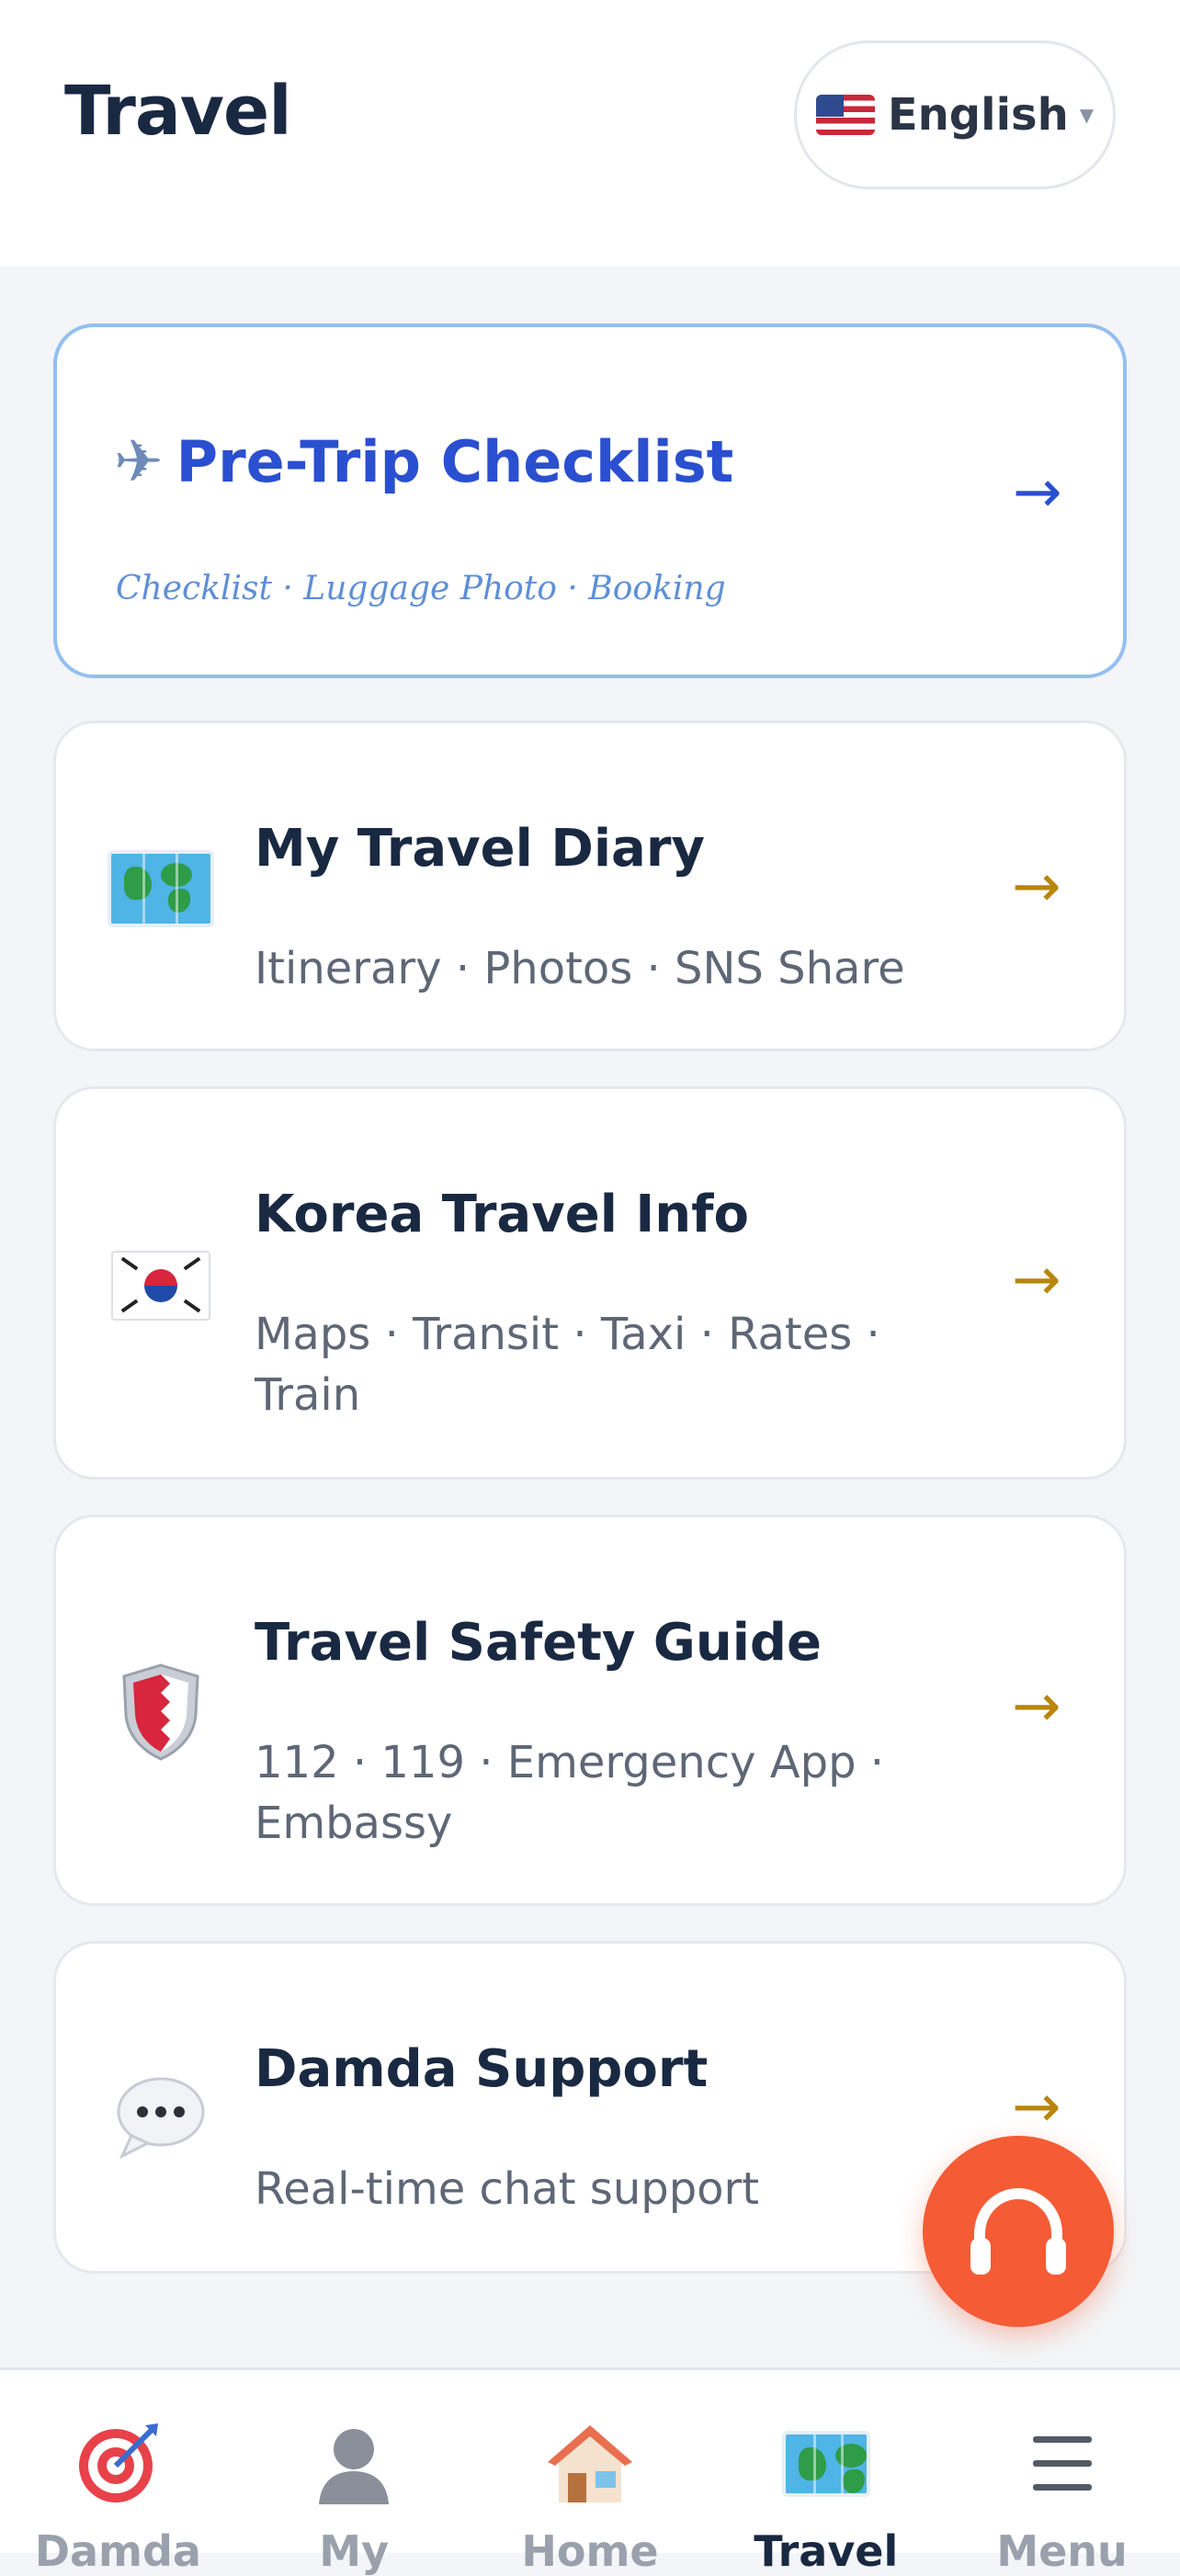 This screenshot has width=1180, height=2576. I want to click on nav-label: My, so click(354, 2551).